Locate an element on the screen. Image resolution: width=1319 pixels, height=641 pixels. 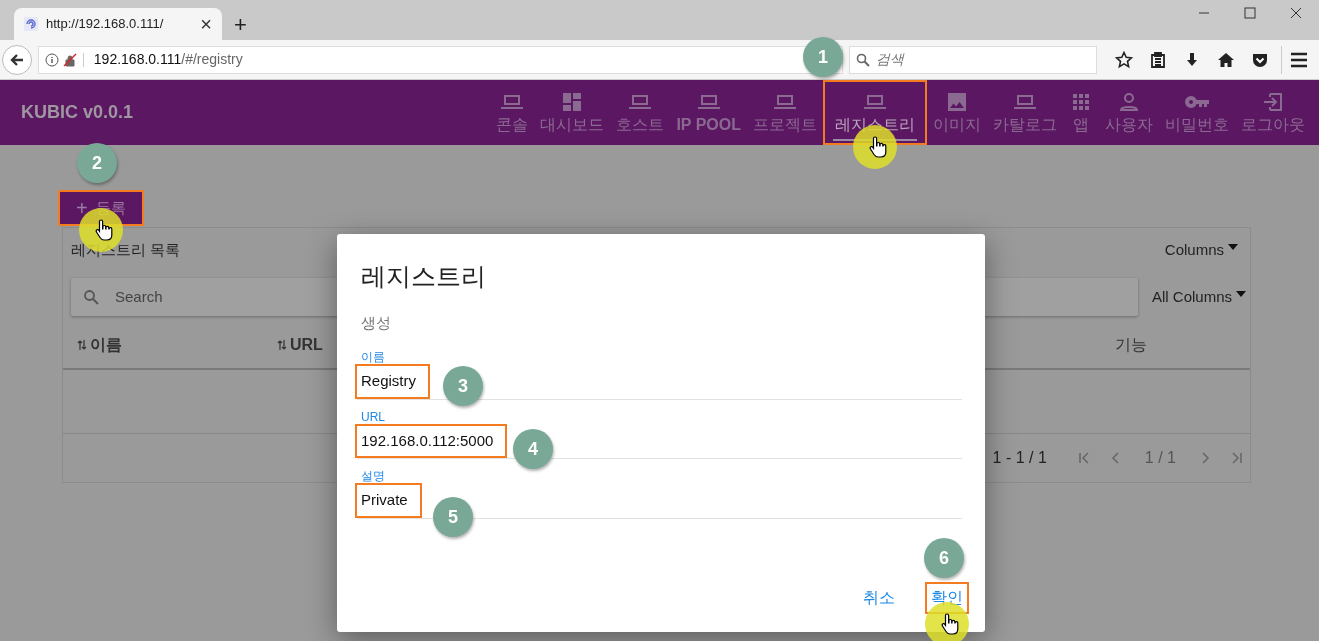
field-label: 이름 is located at coordinates (373, 357).